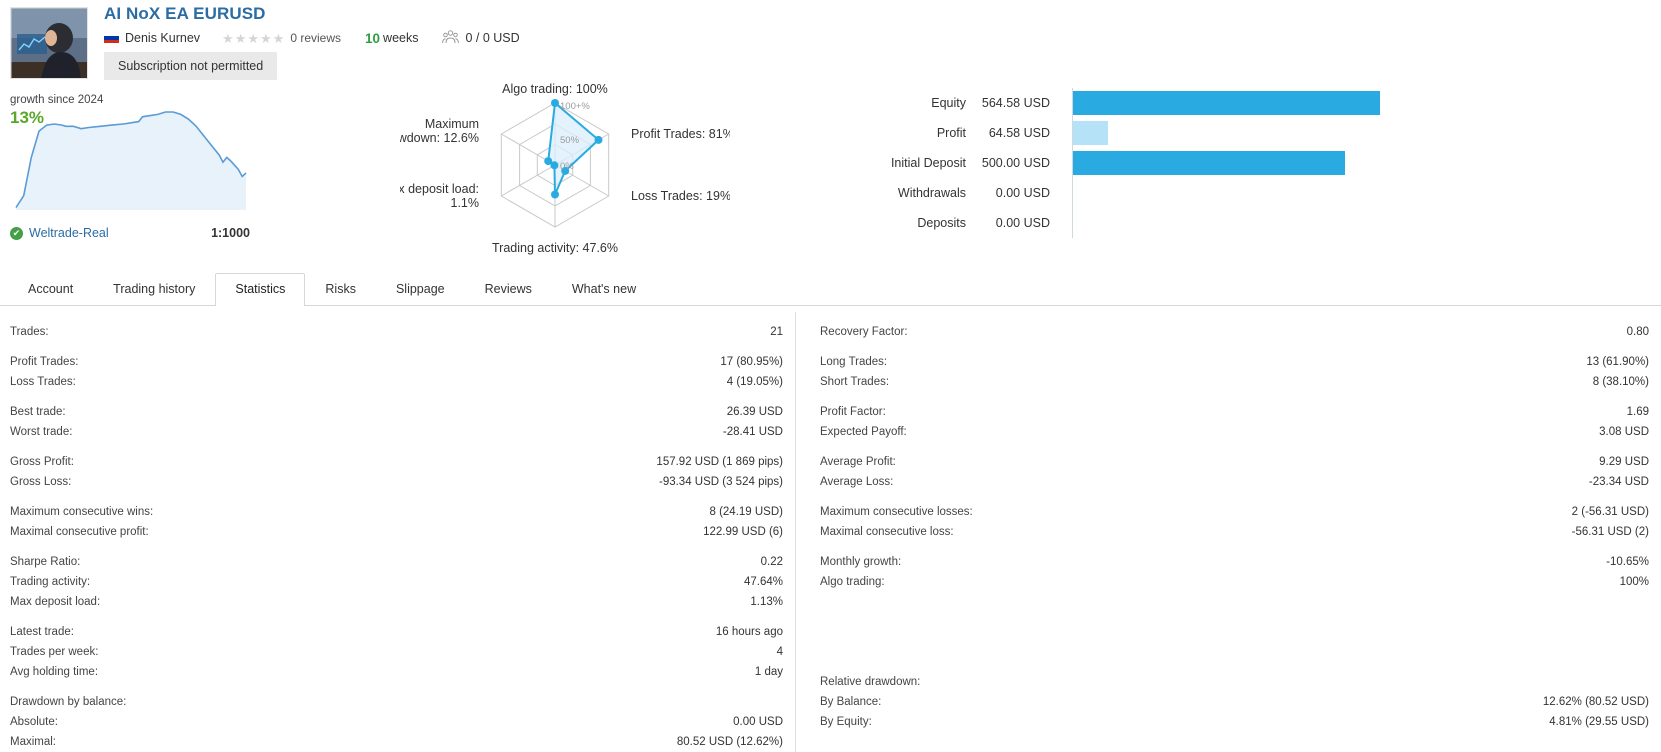  I want to click on stat-label: Profit Trades:, so click(44, 362).